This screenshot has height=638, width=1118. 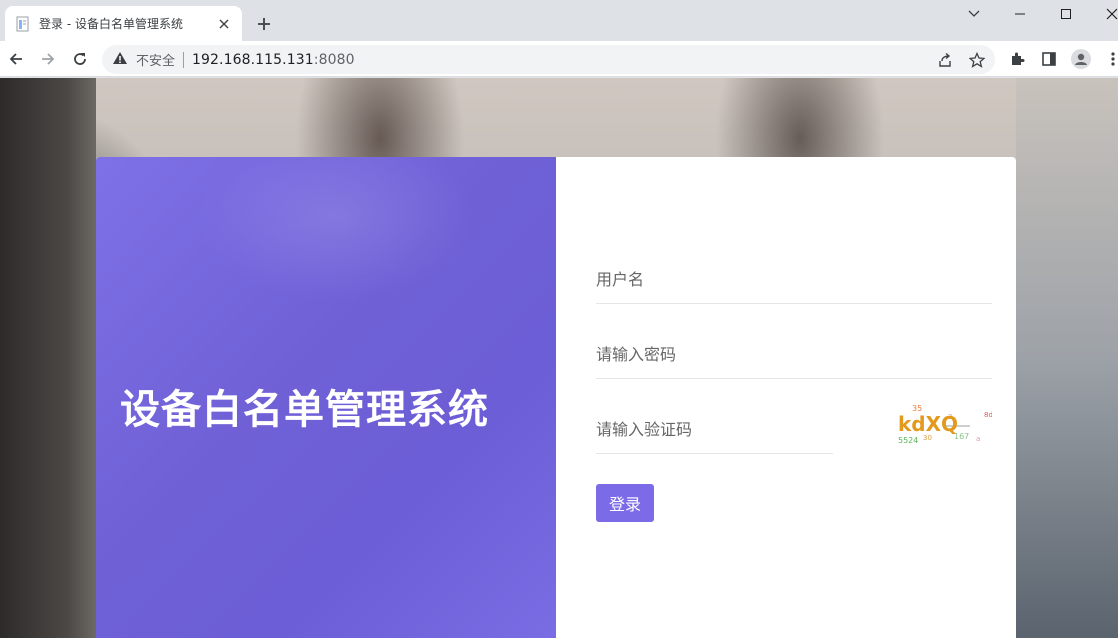 What do you see at coordinates (1020, 14) in the screenshot?
I see `minimize-icon` at bounding box center [1020, 14].